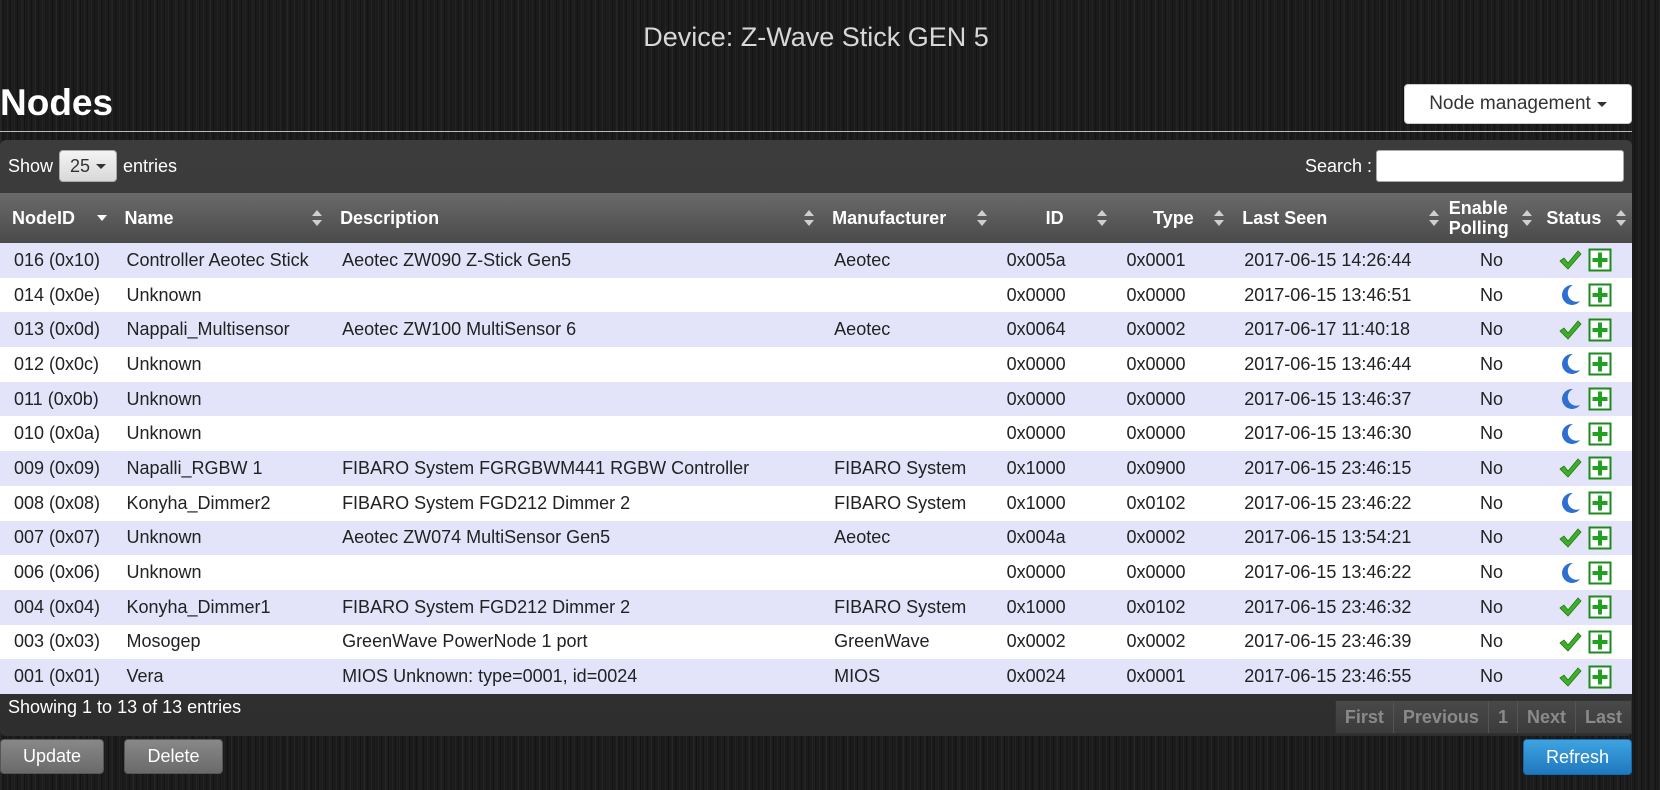 This screenshot has width=1660, height=790. Describe the element at coordinates (101, 218) in the screenshot. I see `sort-desc-icon` at that location.